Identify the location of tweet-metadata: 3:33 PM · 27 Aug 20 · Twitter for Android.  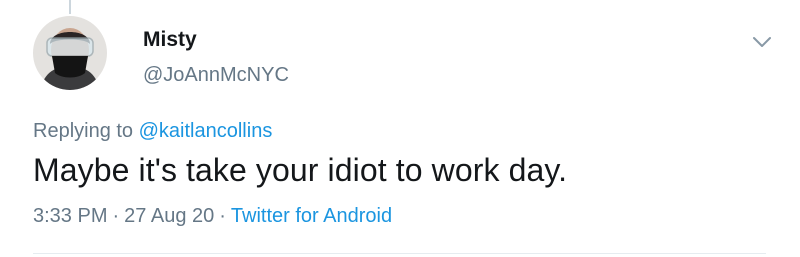
(212, 216).